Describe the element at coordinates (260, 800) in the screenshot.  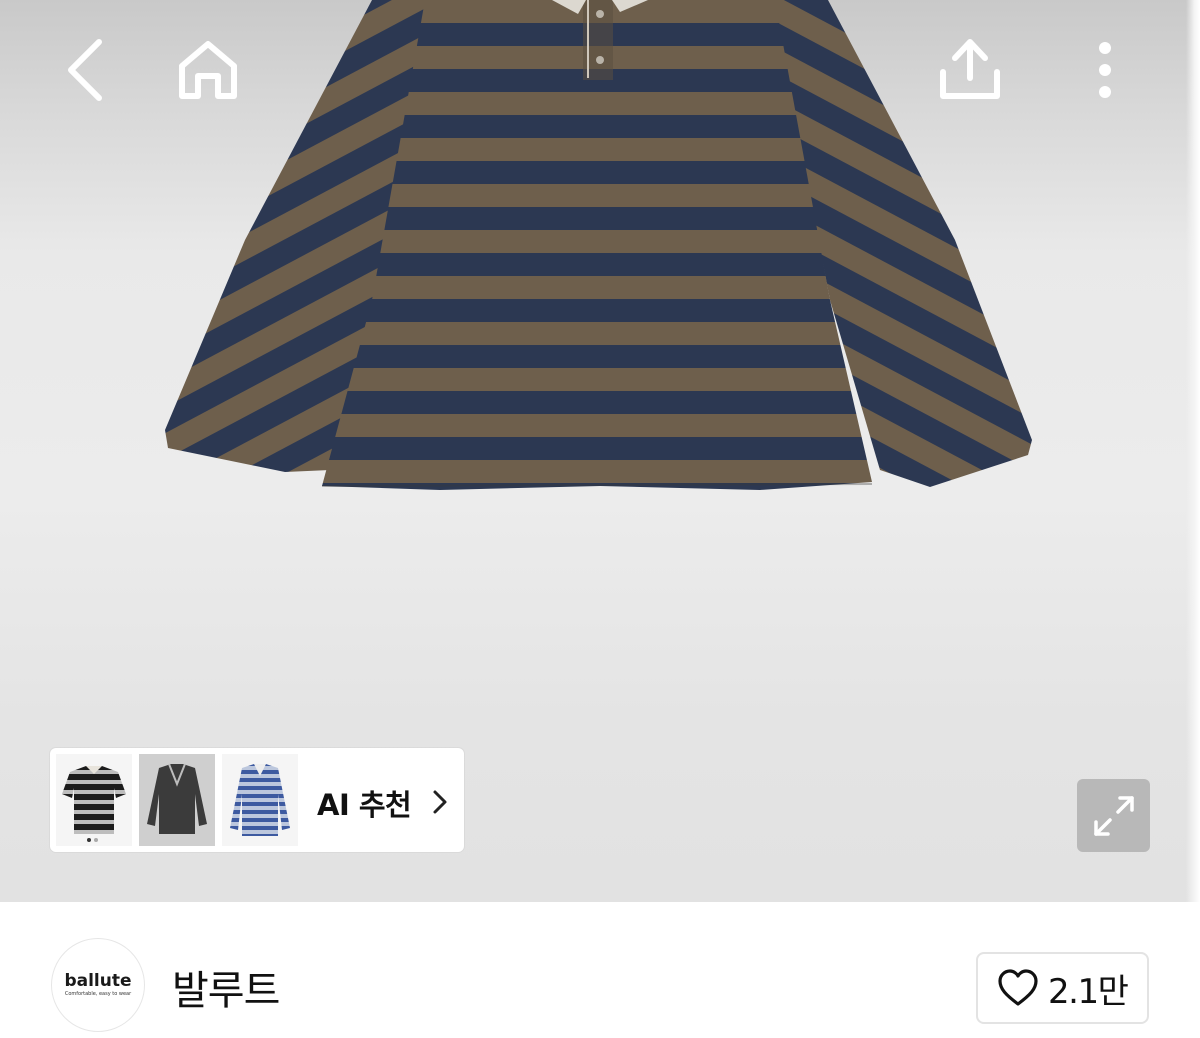
I see `thumb-blue-striped-polo` at that location.